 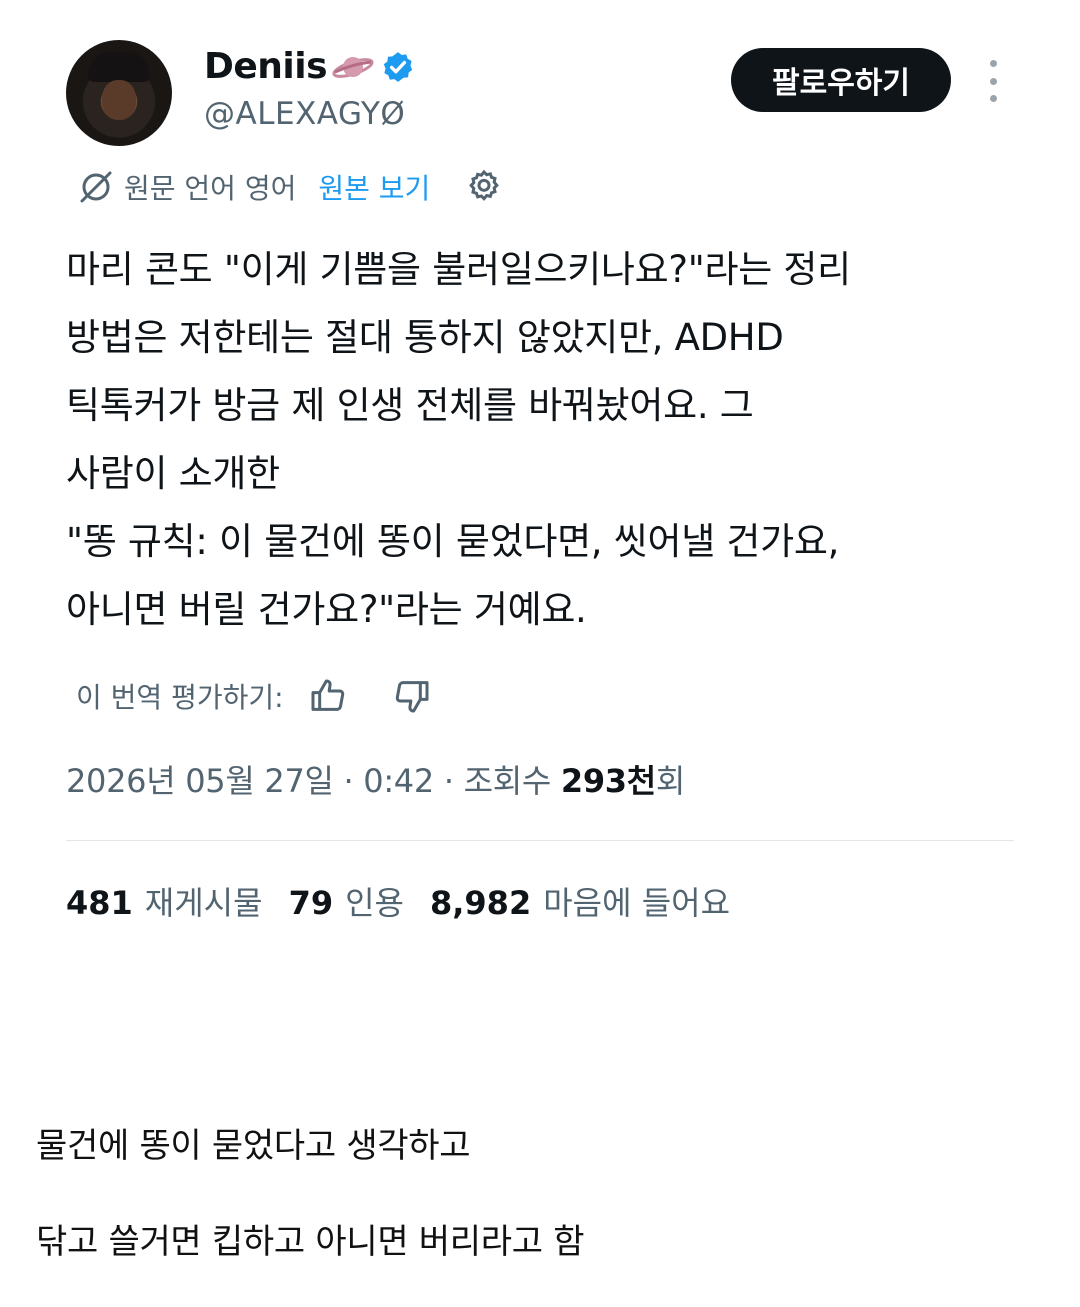 I want to click on tweet-meta: 2026년 05월 27일 · 0:42 · 조회수 293천회, so click(x=375, y=779).